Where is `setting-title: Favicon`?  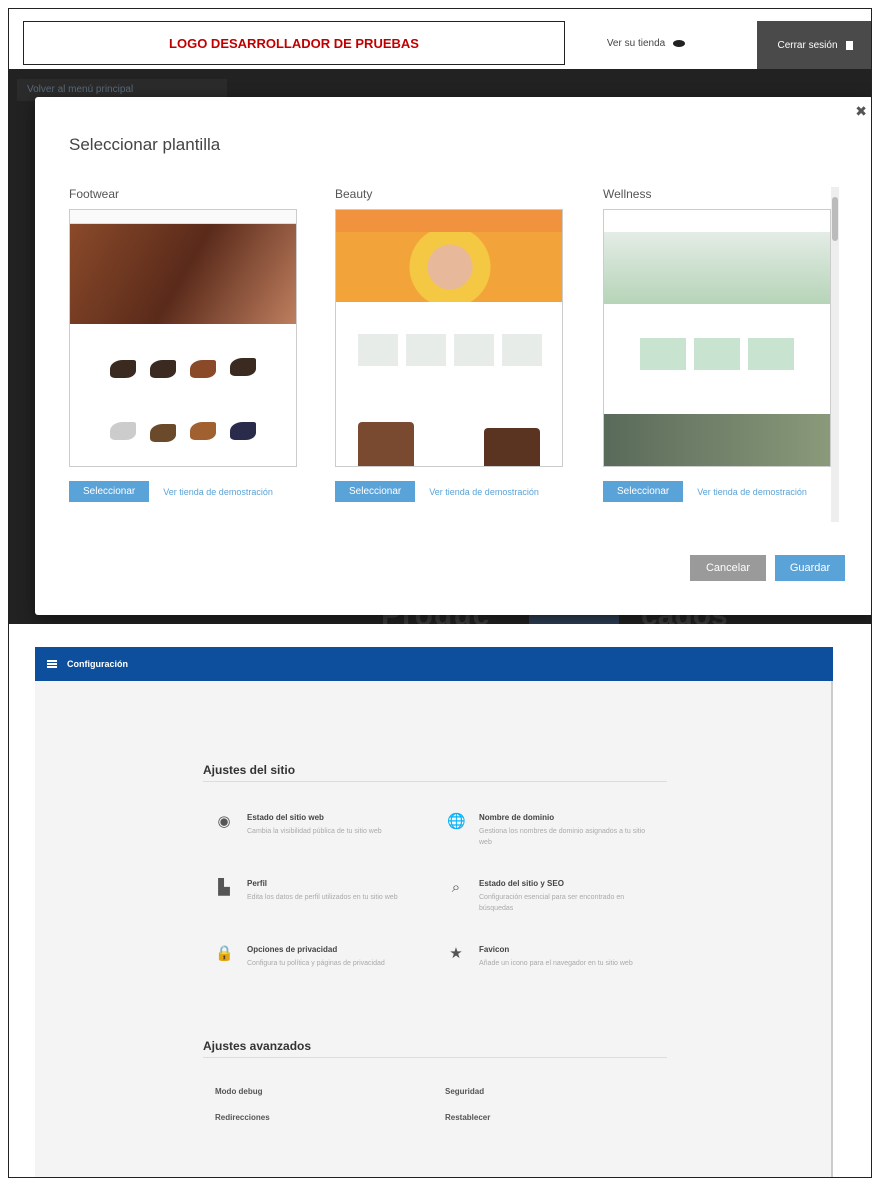
setting-title: Favicon is located at coordinates (494, 949).